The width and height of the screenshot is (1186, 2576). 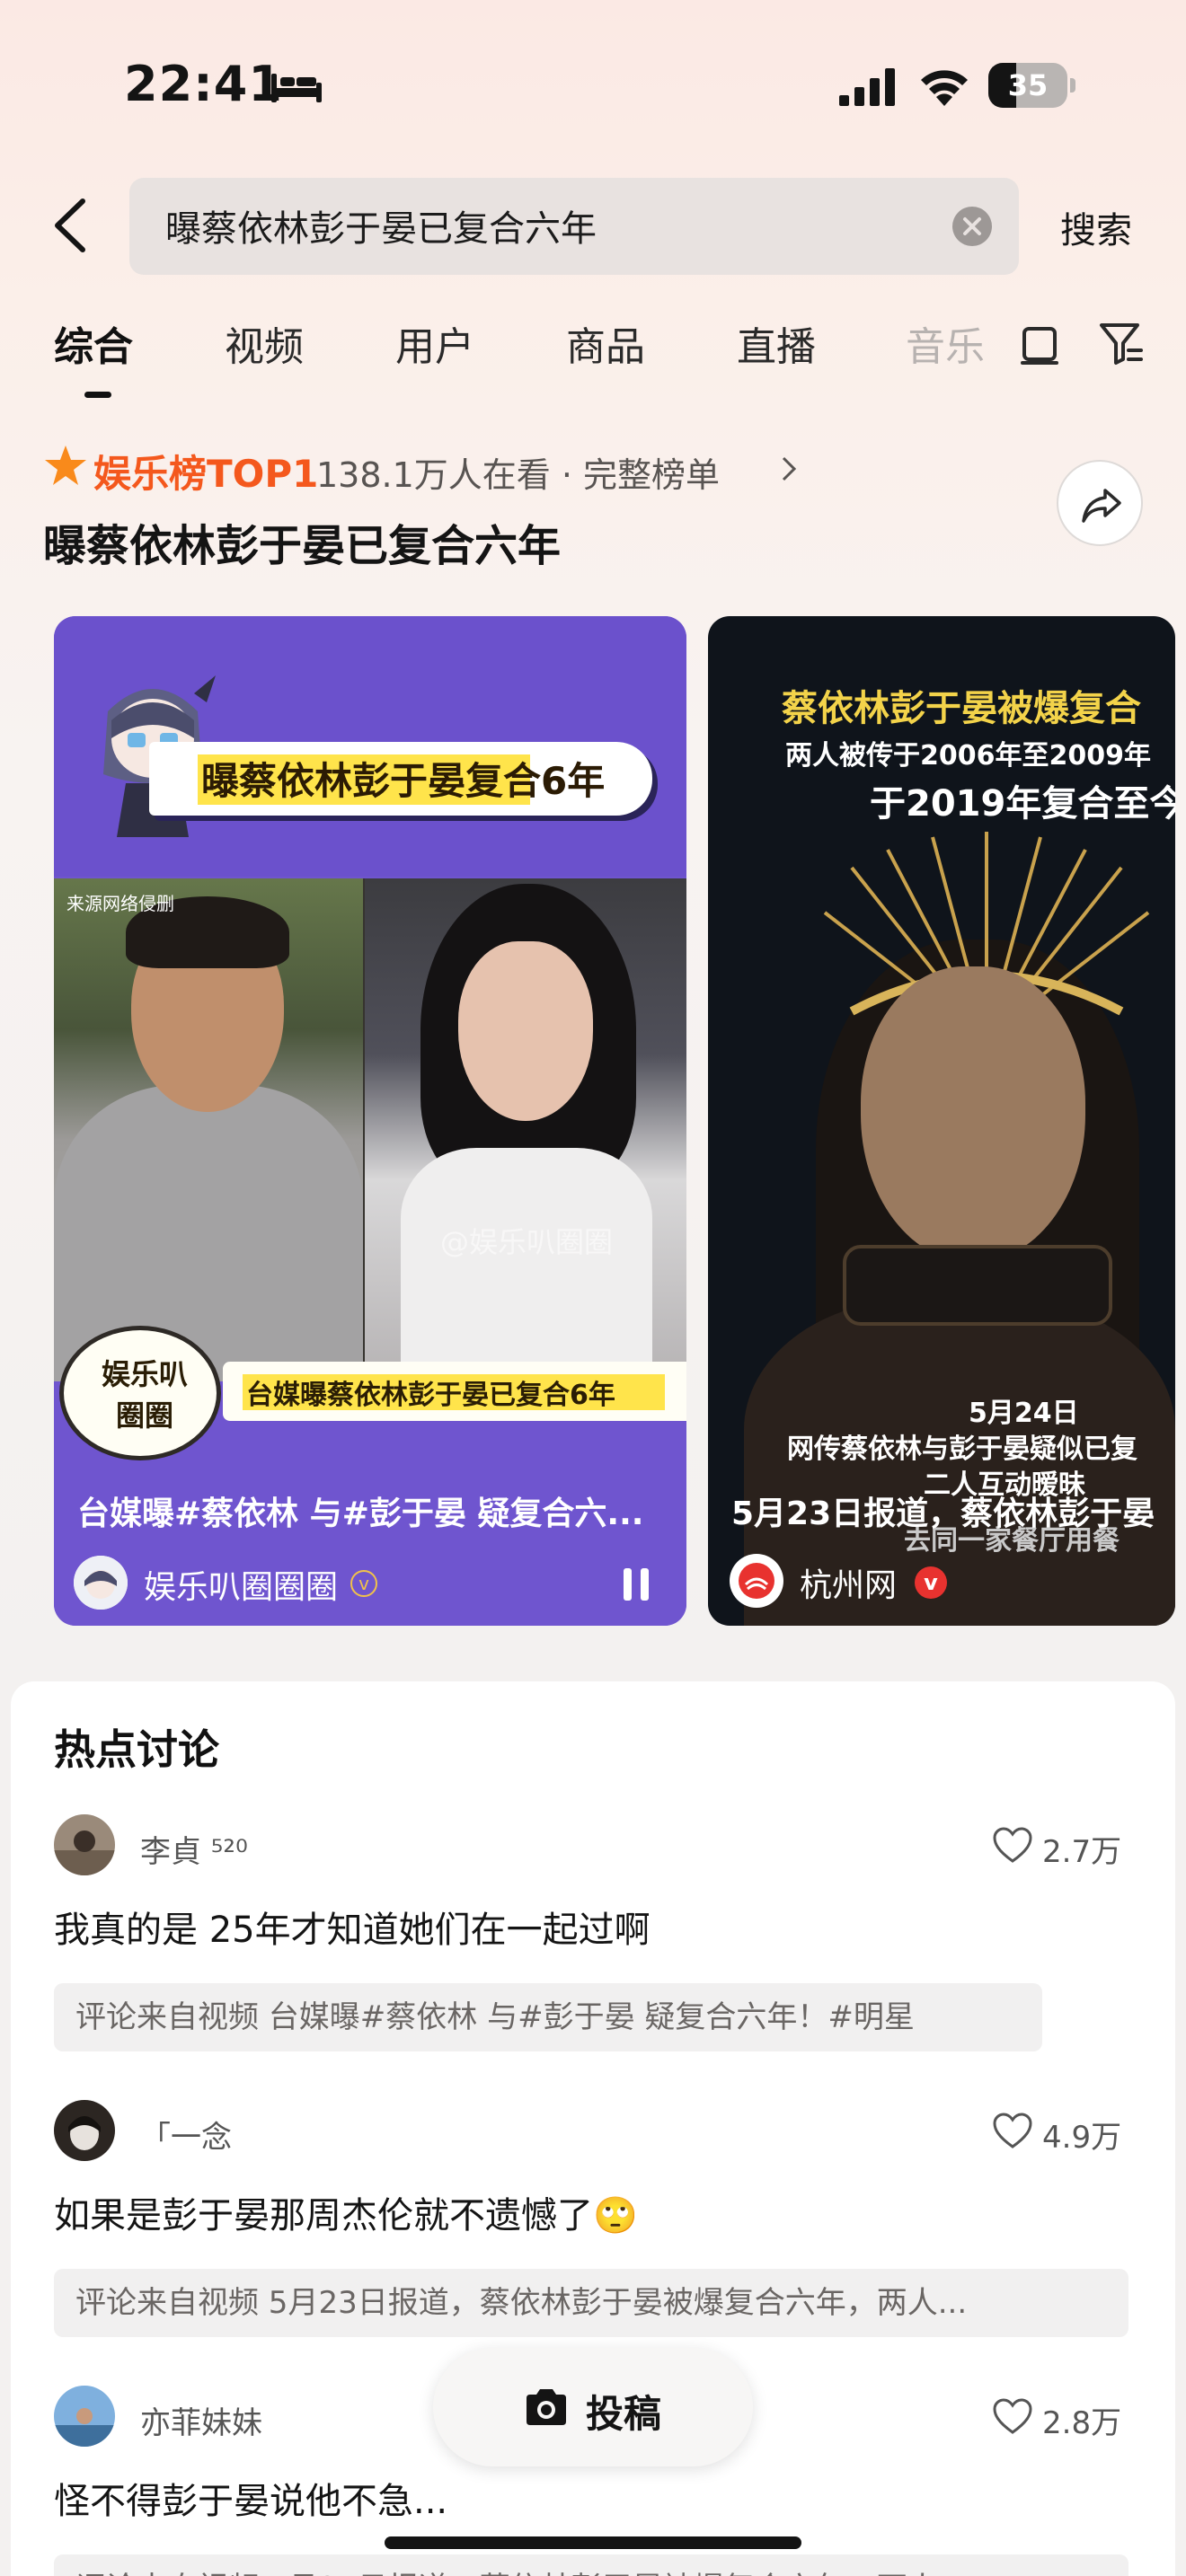 I want to click on post-button: 投稿, so click(x=593, y=2407).